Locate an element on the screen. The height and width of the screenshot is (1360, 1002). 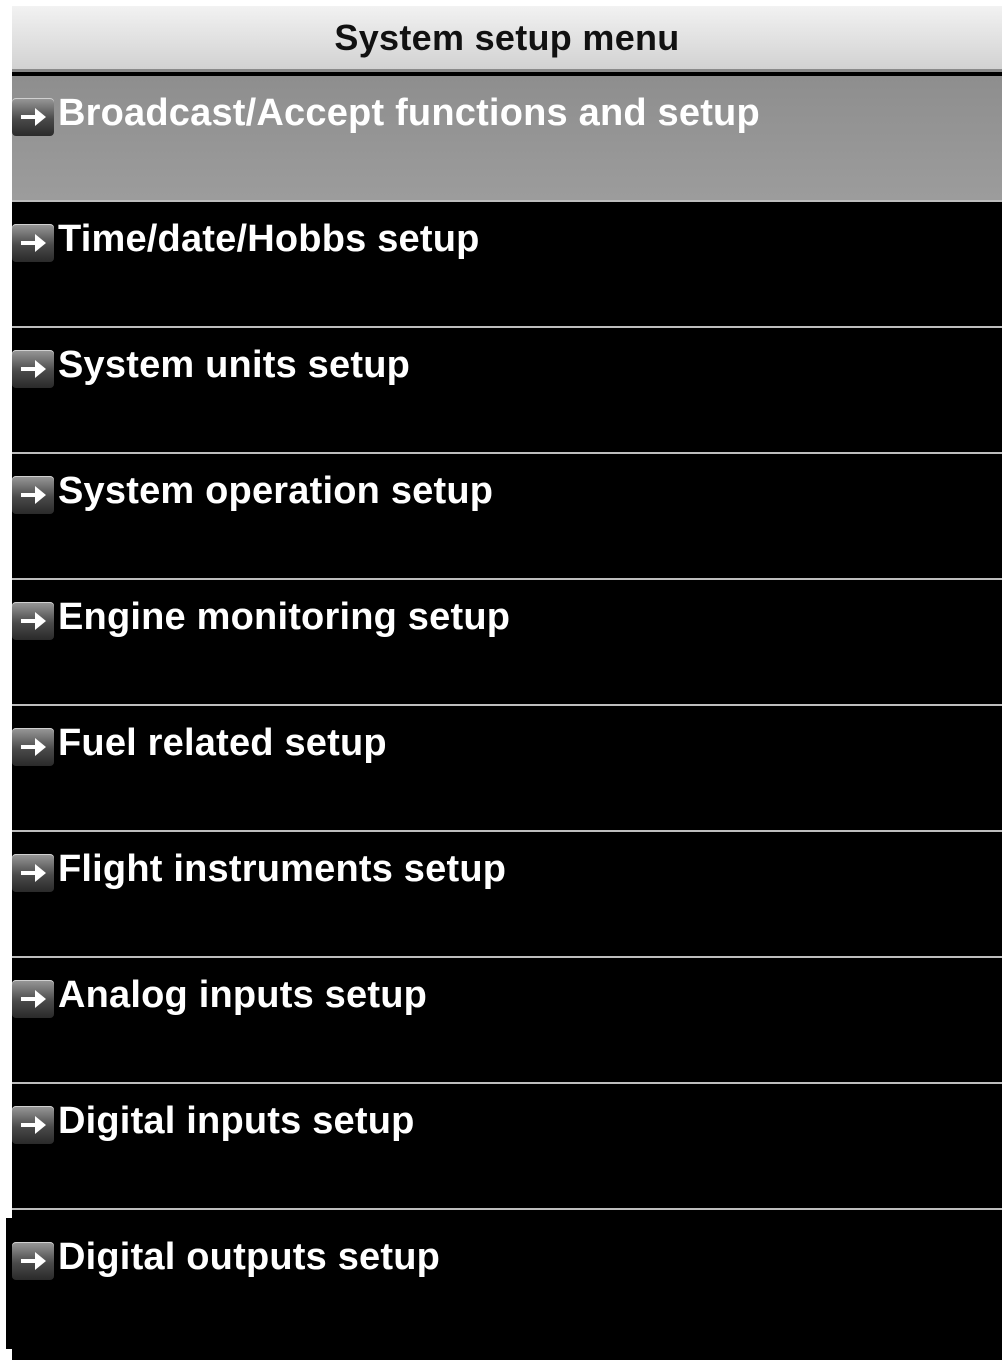
menu-item-label: Digital outputs setup is located at coordinates (249, 1257).